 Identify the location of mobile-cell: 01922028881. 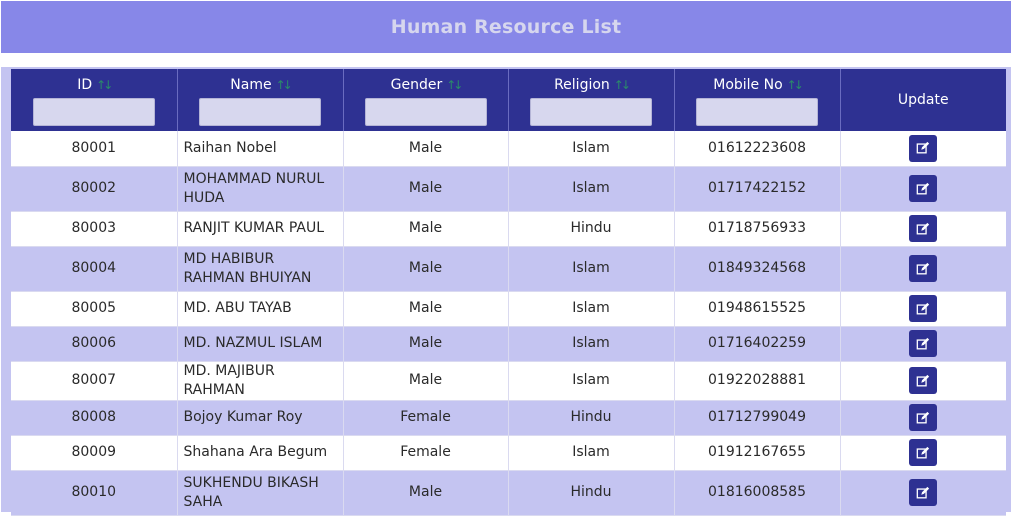
(757, 381).